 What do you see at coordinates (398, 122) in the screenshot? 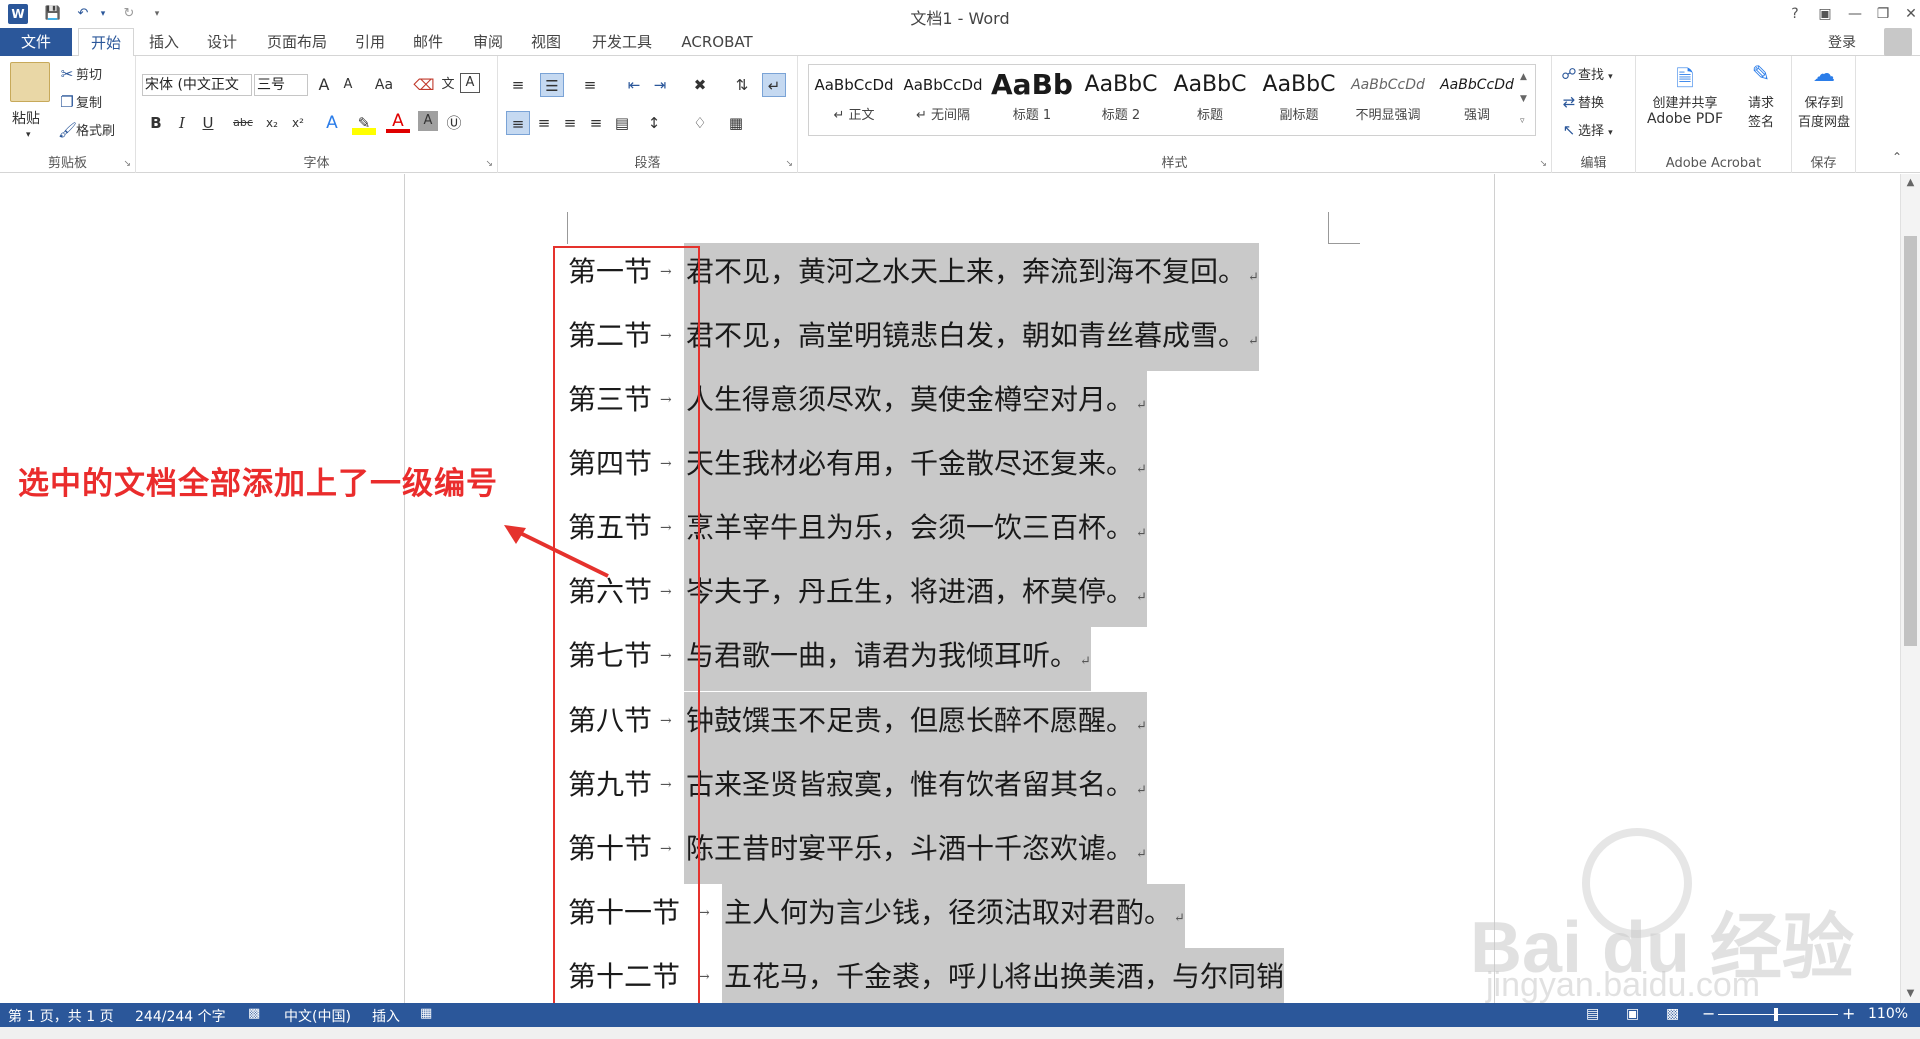
I see `font-color-icon: A` at bounding box center [398, 122].